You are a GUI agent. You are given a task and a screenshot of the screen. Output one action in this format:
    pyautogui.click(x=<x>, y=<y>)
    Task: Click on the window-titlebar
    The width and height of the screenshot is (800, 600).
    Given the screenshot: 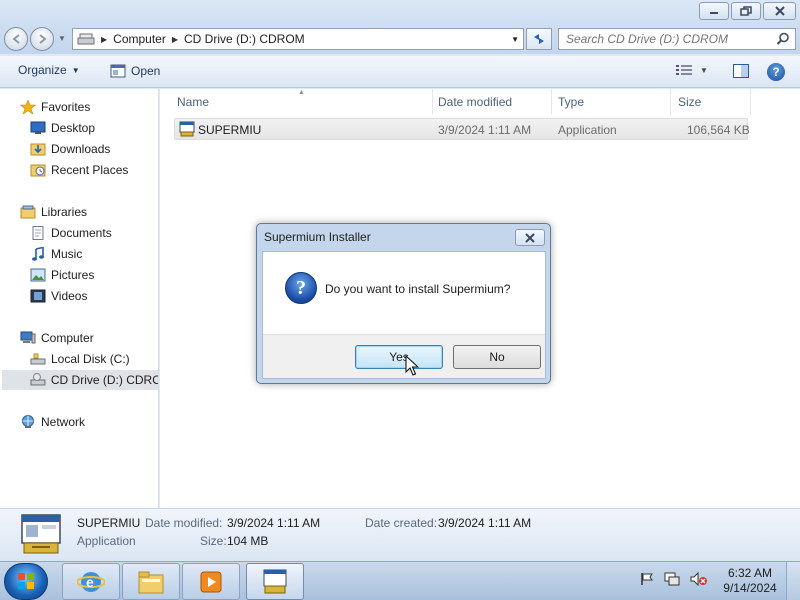 What is the action you would take?
    pyautogui.click(x=400, y=12)
    